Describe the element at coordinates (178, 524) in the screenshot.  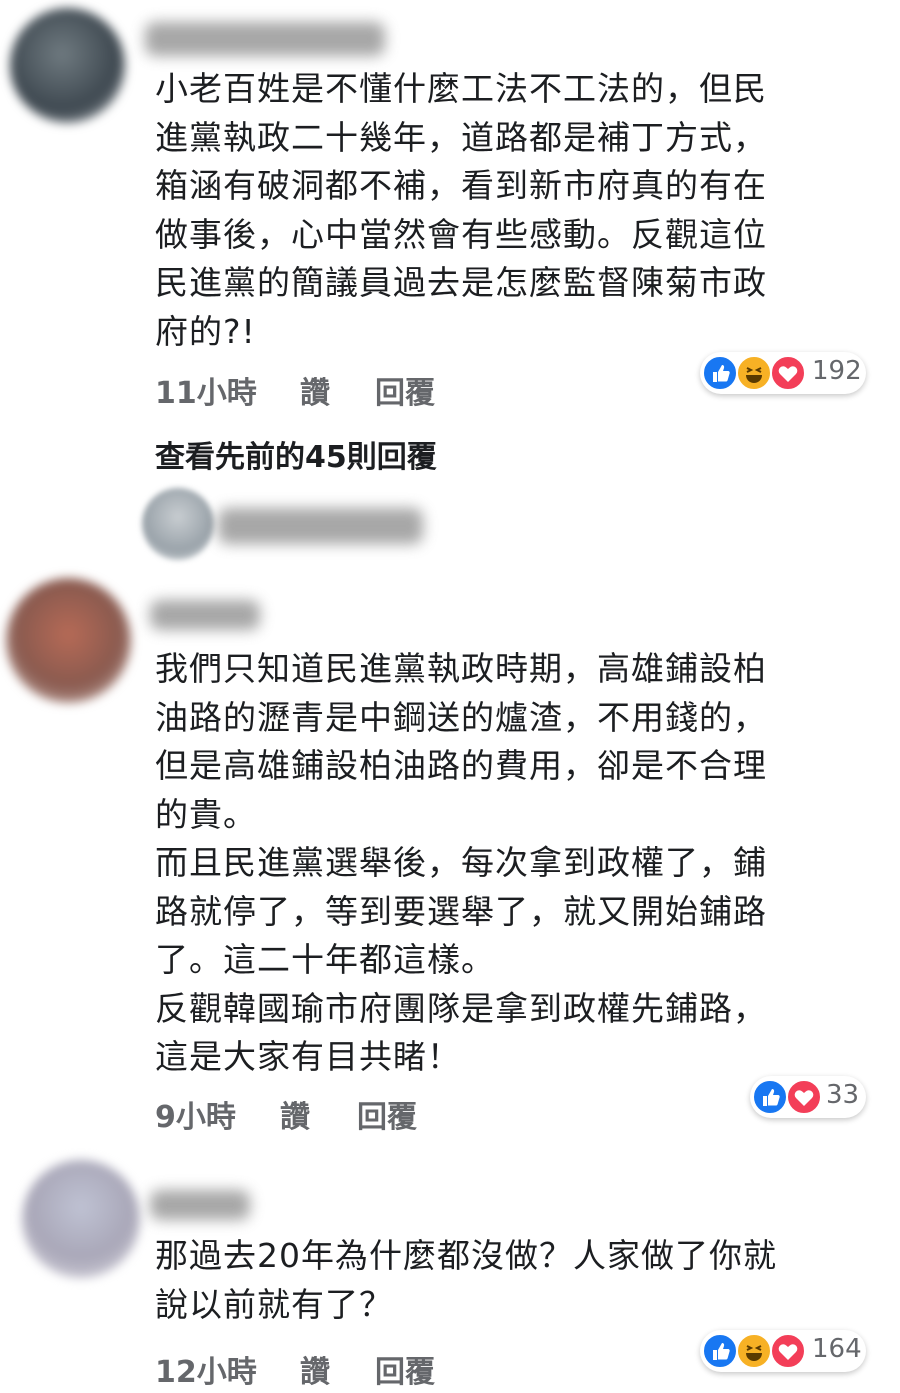
I see `reply-avatar` at that location.